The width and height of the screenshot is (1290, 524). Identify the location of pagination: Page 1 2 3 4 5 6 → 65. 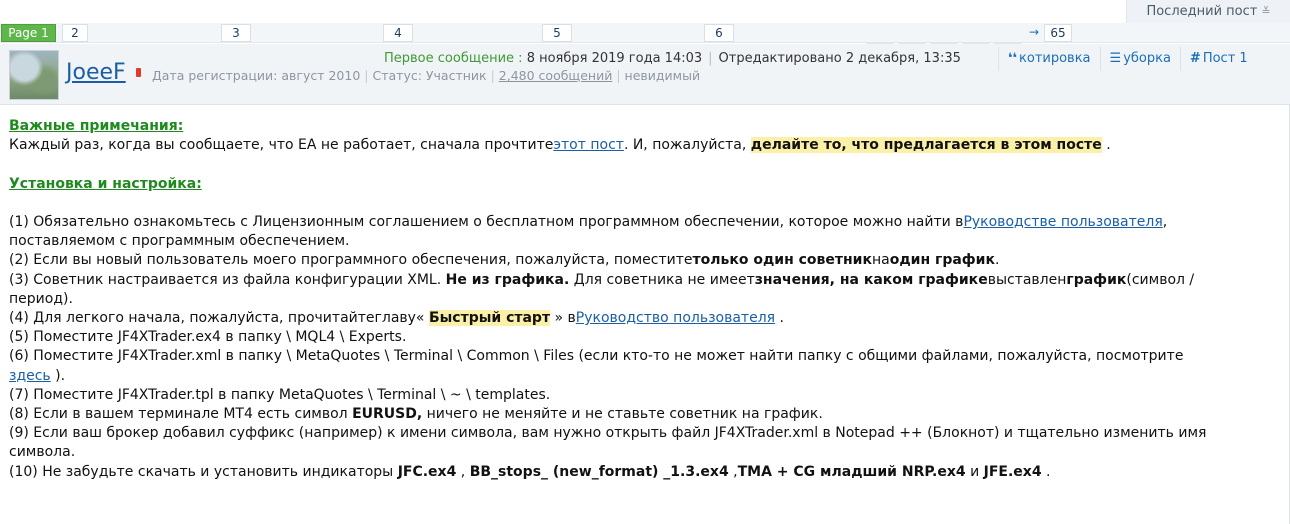
(645, 34).